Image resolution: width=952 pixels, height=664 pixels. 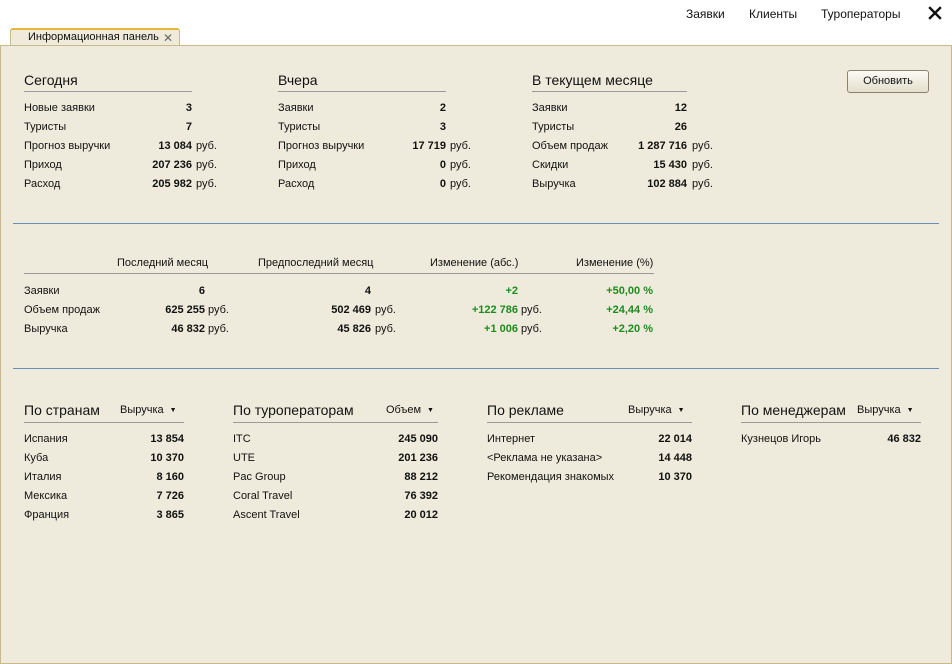 I want to click on today-row-value: 13 084, so click(x=175, y=146).